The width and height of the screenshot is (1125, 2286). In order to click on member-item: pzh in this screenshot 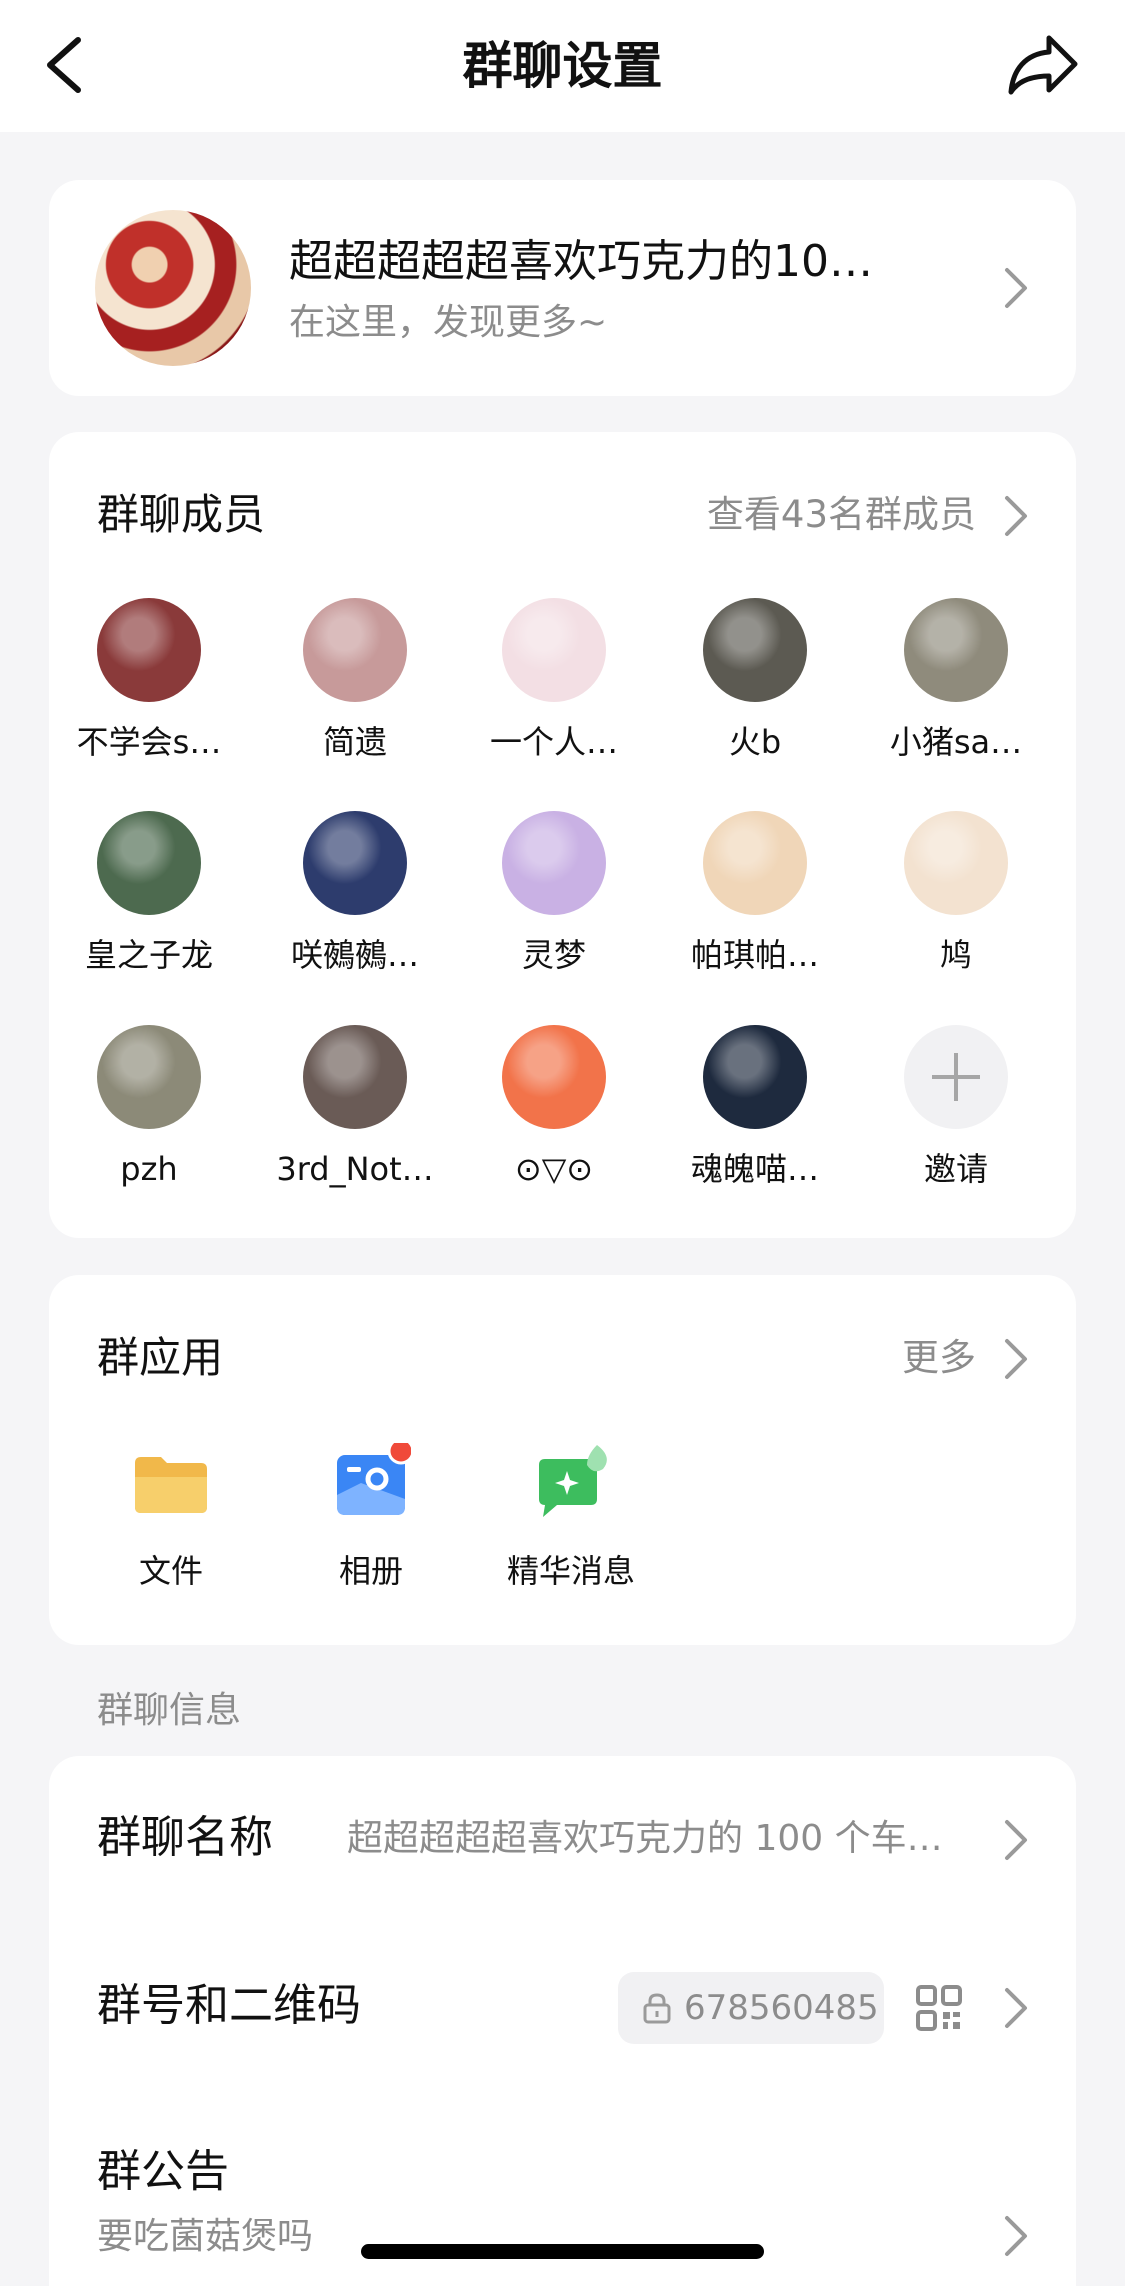, I will do `click(149, 1108)`.